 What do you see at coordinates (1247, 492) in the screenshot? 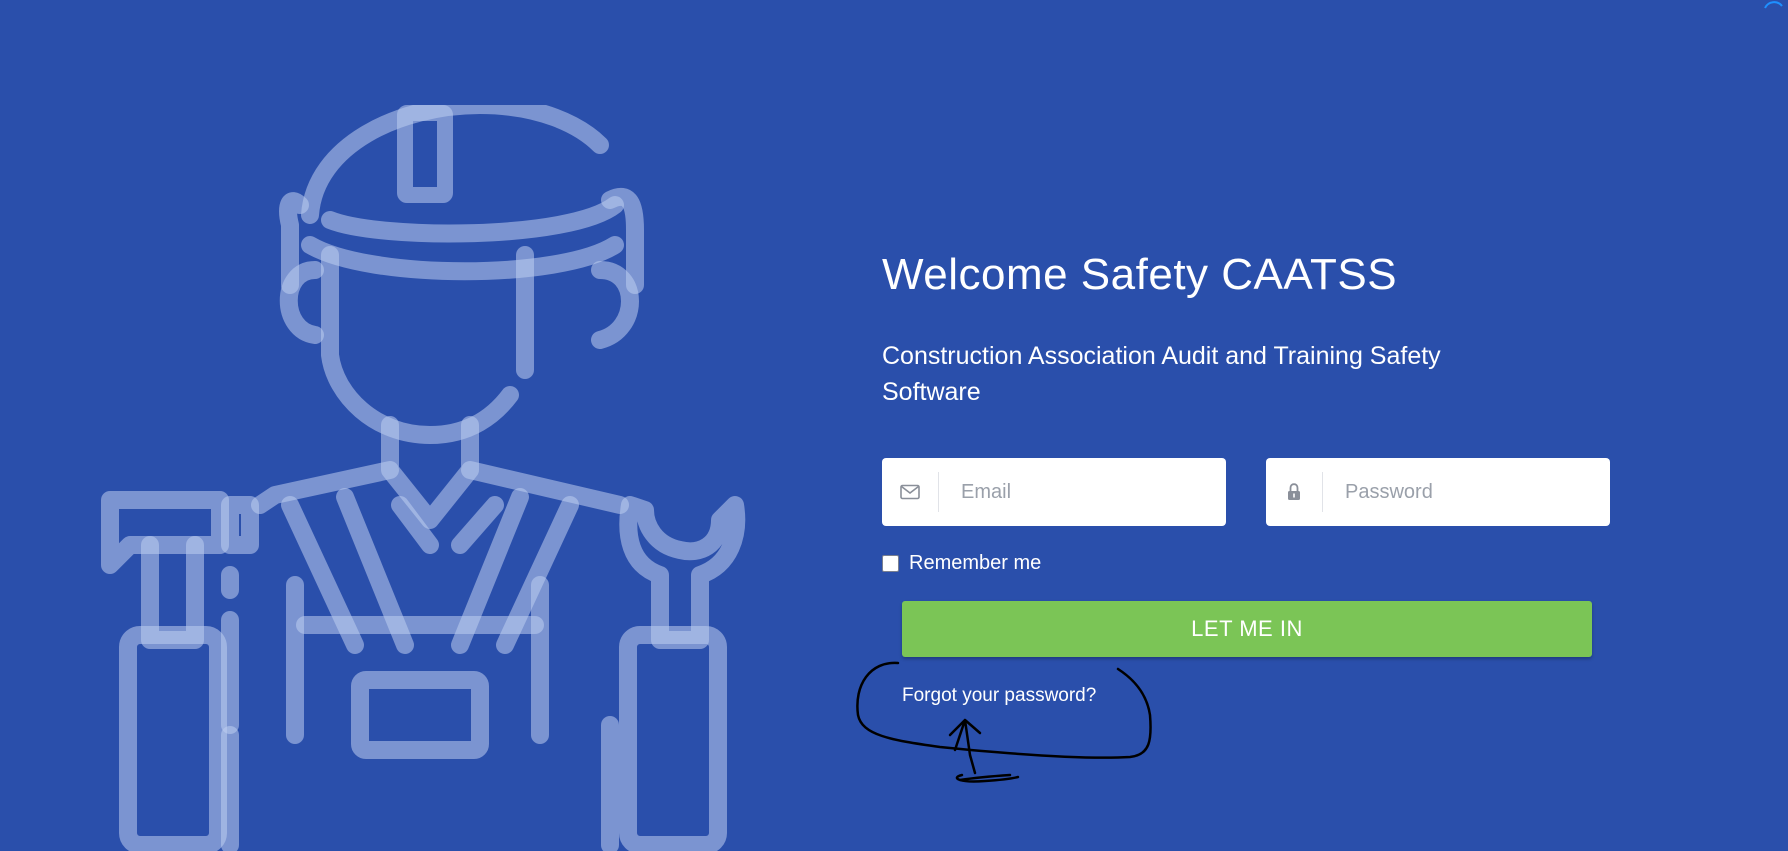
I see `credentials-row` at bounding box center [1247, 492].